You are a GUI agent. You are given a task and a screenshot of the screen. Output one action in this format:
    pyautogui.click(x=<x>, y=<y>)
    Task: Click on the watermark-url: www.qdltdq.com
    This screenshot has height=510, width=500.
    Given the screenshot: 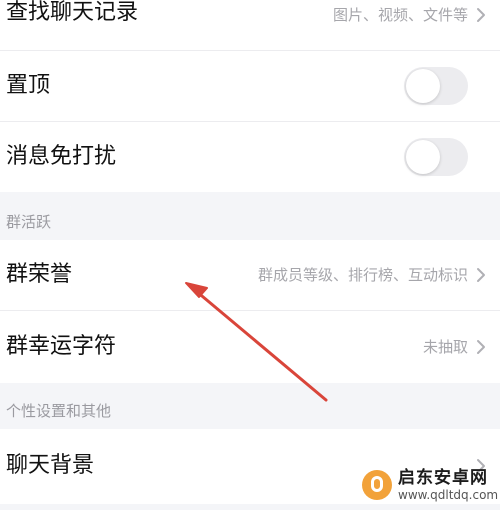 What is the action you would take?
    pyautogui.click(x=448, y=495)
    